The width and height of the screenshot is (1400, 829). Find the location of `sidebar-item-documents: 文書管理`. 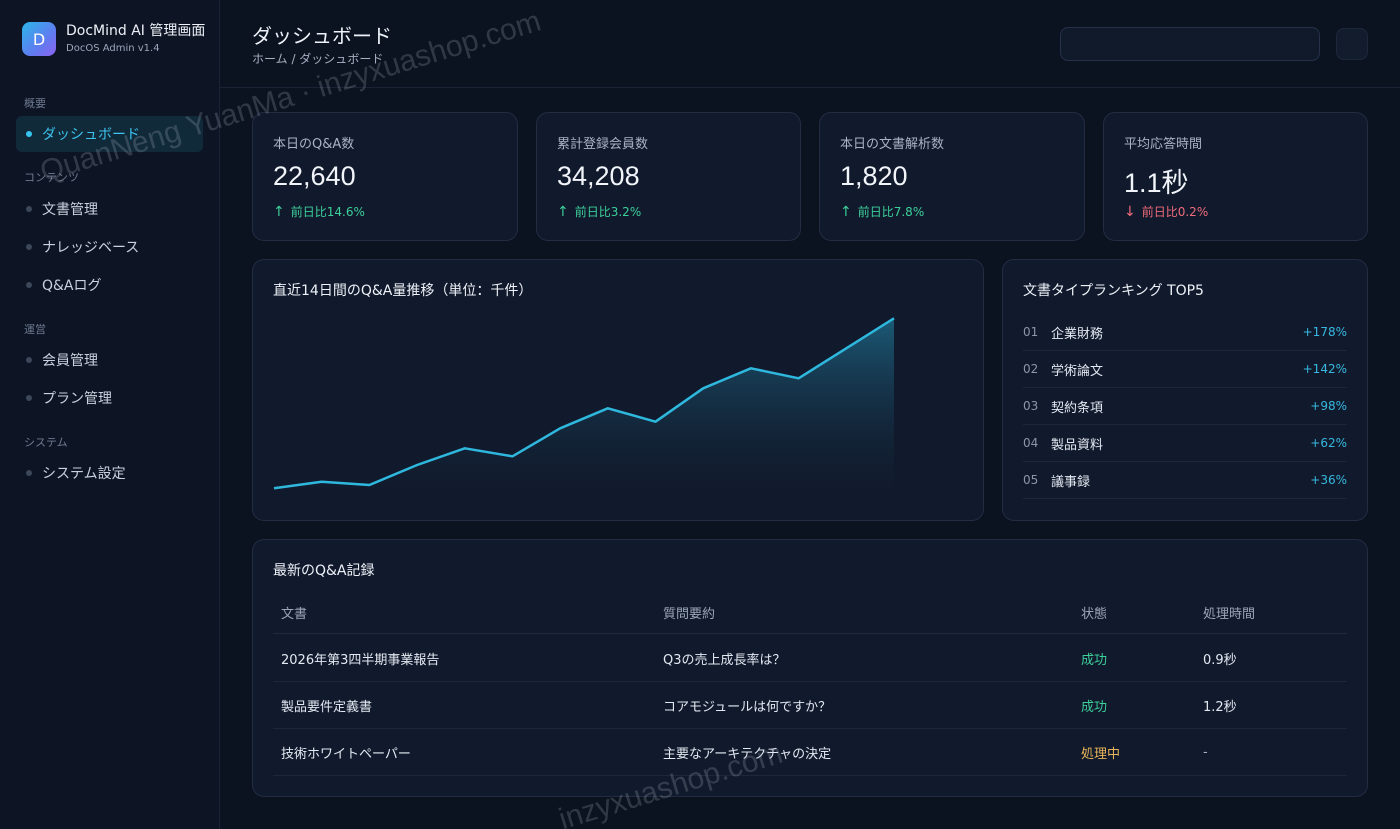

sidebar-item-documents: 文書管理 is located at coordinates (62, 209).